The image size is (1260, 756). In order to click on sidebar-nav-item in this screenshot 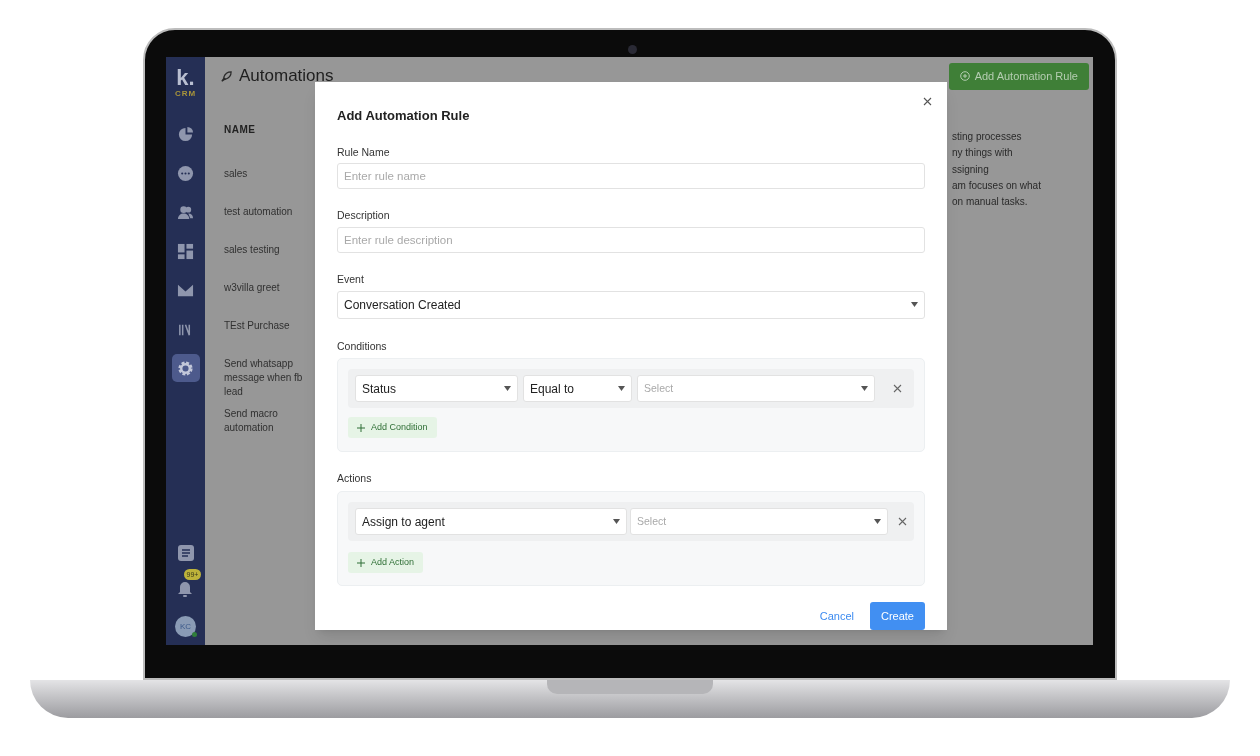, I will do `click(185, 368)`.